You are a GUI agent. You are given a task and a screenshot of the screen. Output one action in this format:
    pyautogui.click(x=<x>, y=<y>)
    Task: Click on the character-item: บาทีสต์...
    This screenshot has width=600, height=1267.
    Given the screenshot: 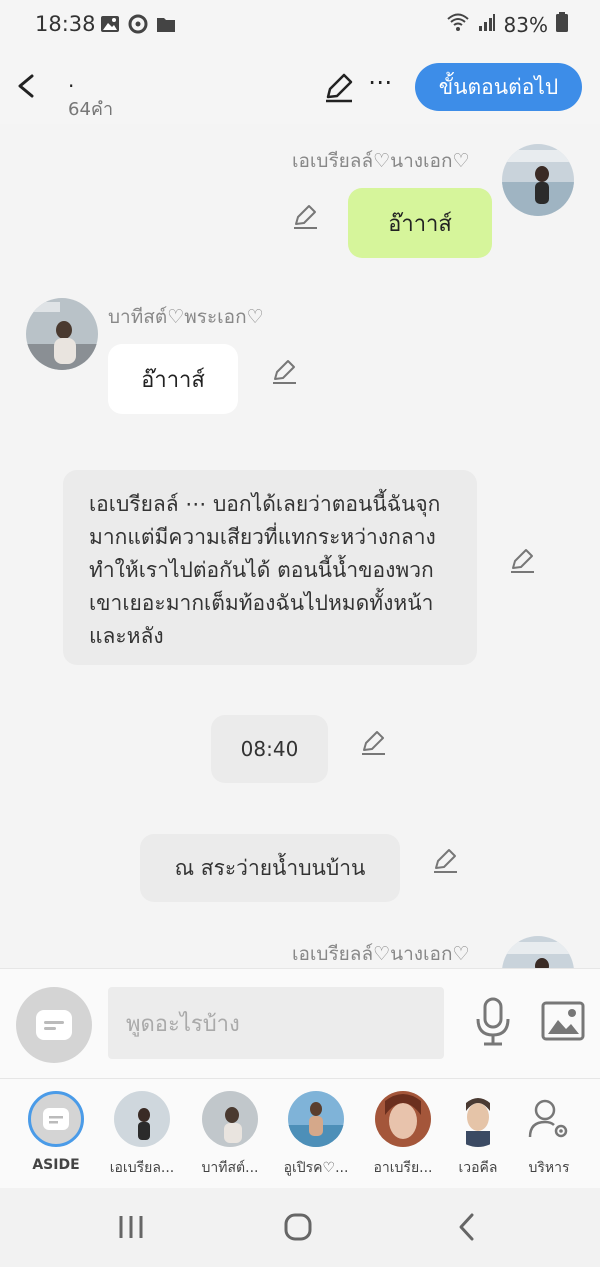 What is the action you would take?
    pyautogui.click(x=230, y=1135)
    